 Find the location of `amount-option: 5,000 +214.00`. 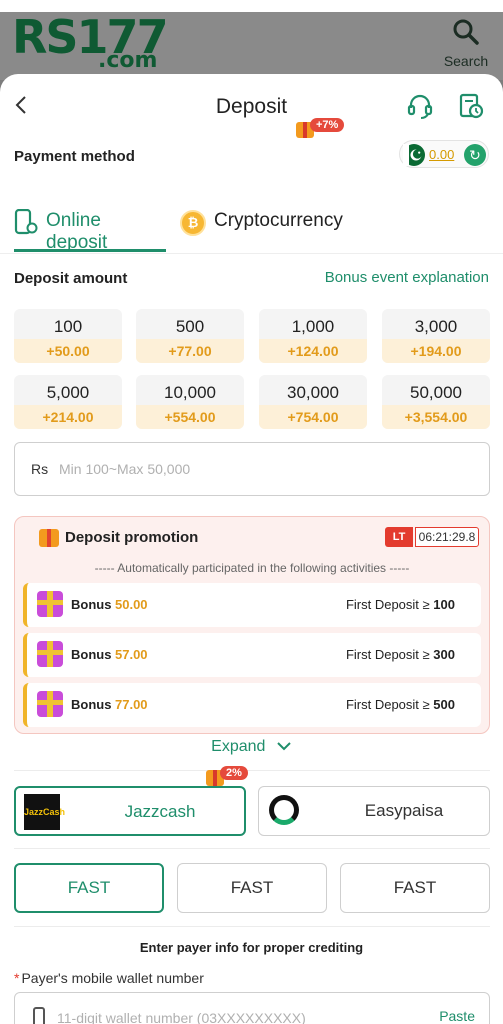

amount-option: 5,000 +214.00 is located at coordinates (68, 402).